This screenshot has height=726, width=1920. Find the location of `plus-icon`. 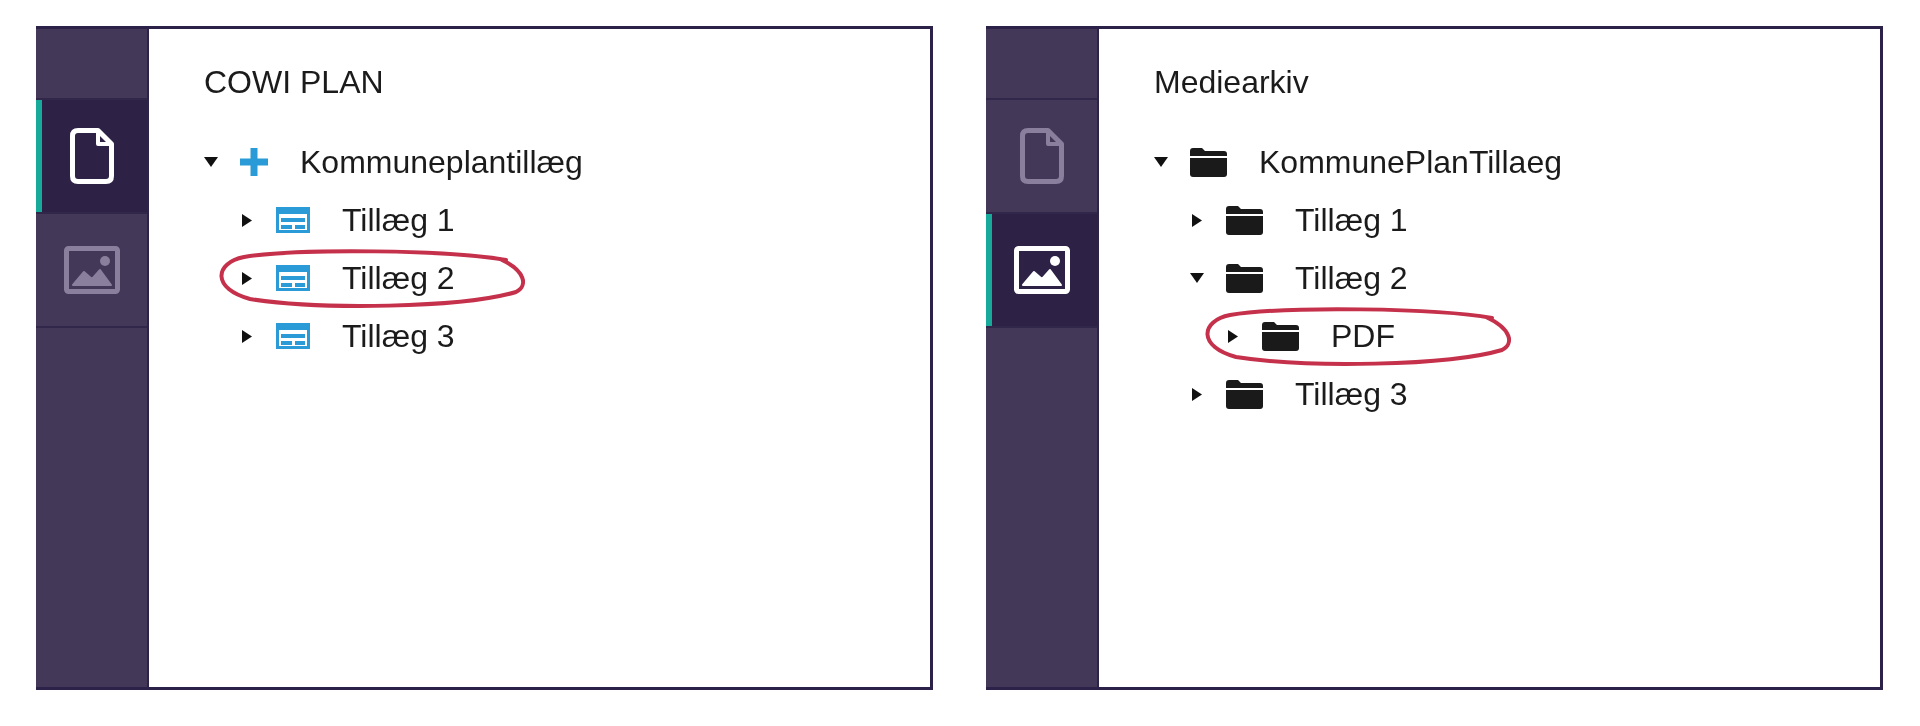

plus-icon is located at coordinates (254, 162).